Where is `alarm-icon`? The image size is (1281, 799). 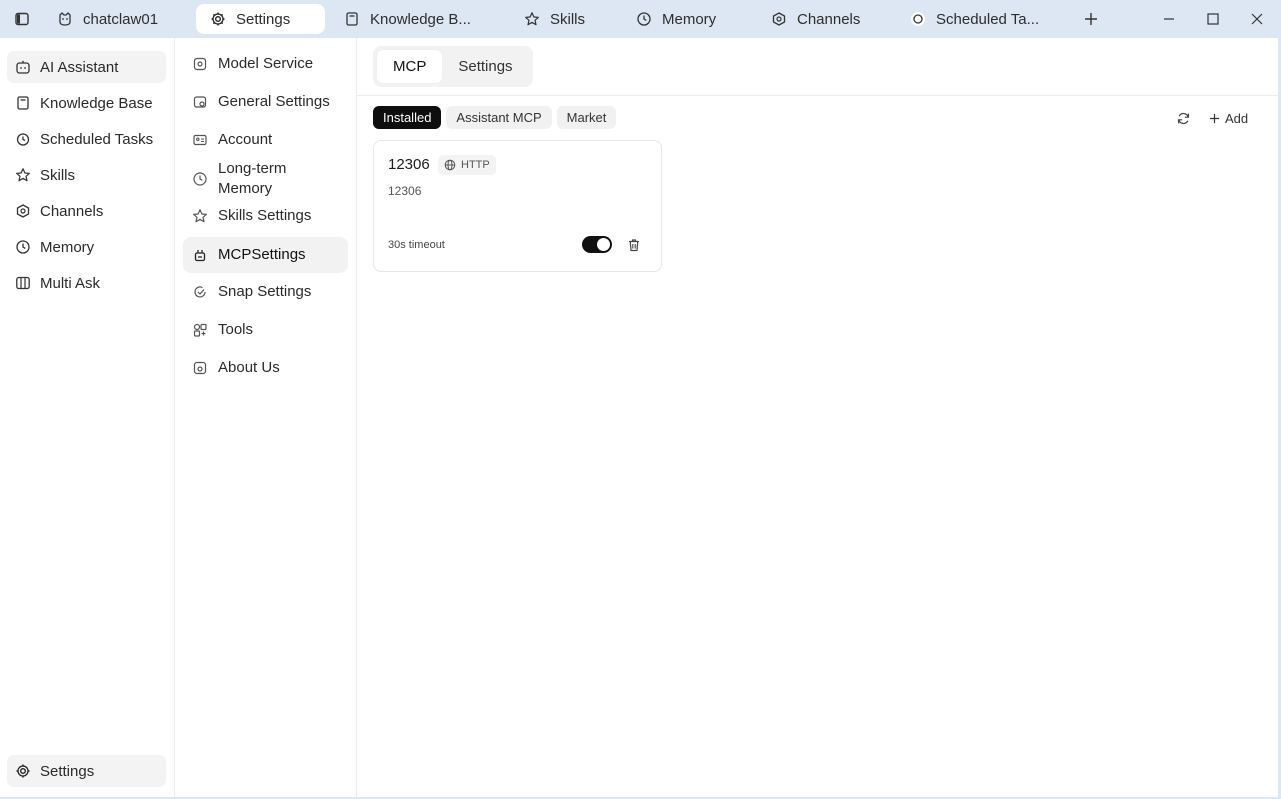
alarm-icon is located at coordinates (23, 139).